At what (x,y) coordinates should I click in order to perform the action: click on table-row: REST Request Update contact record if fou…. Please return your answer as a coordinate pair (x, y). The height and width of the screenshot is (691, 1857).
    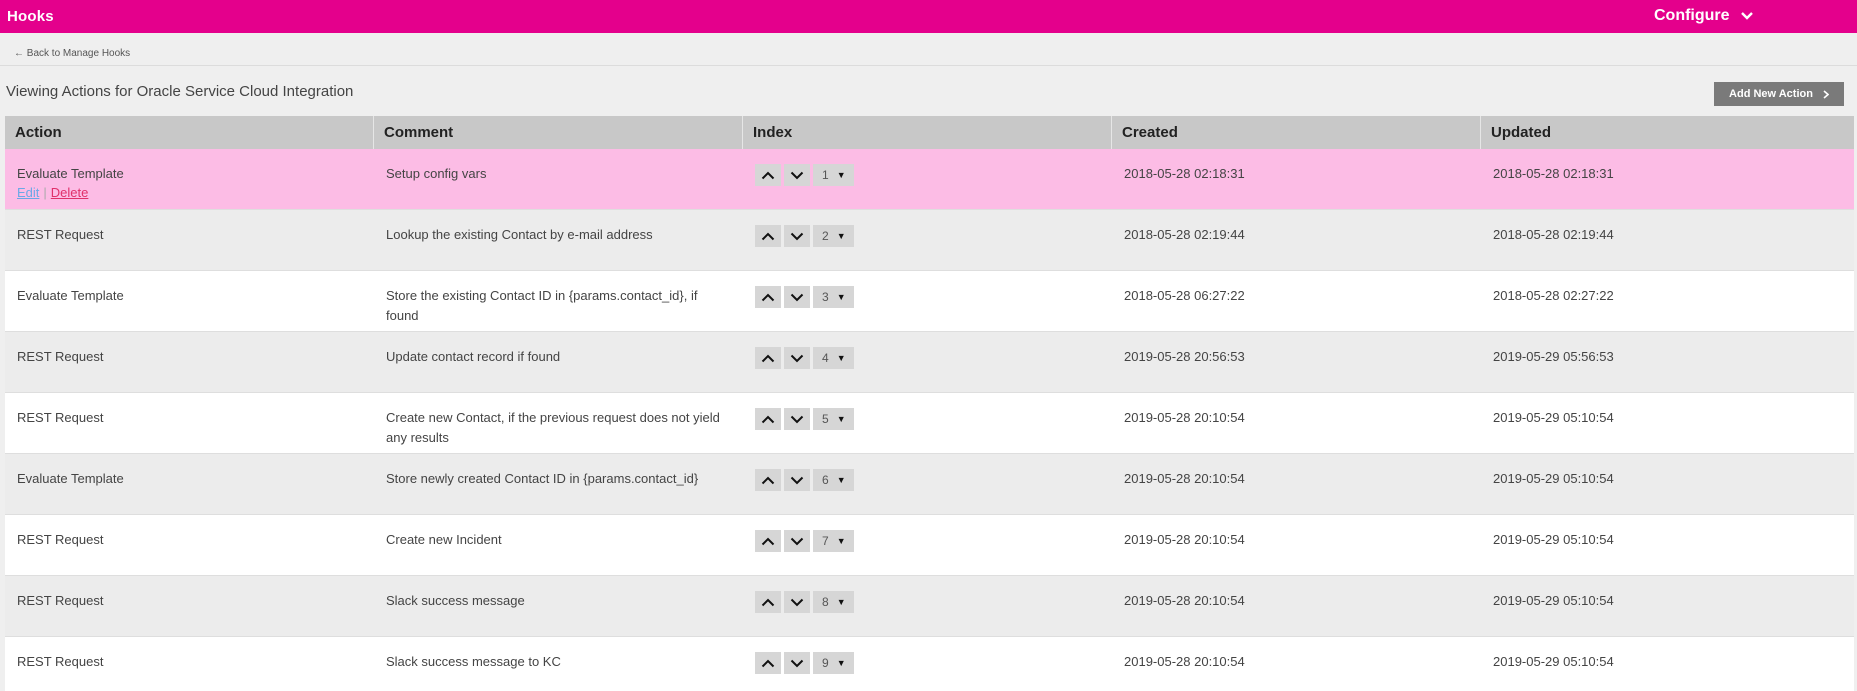
    Looking at the image, I should click on (929, 362).